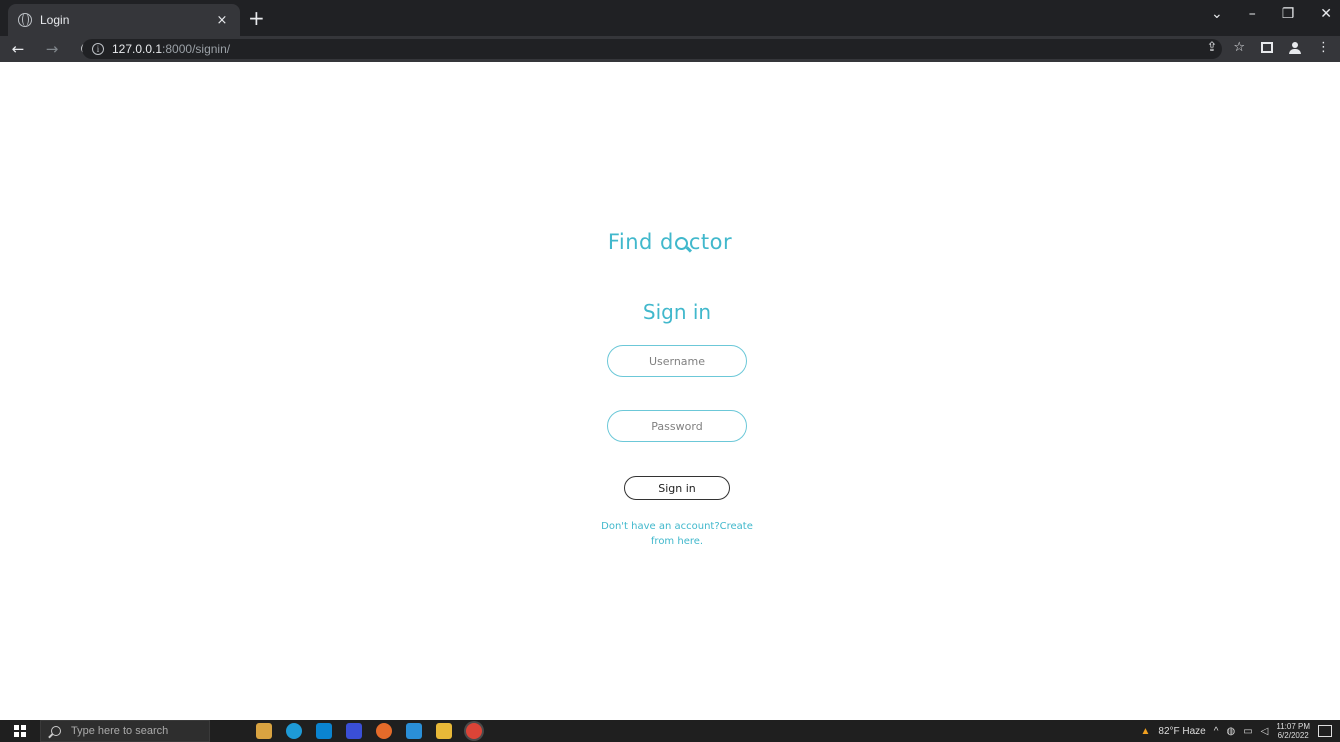 The width and height of the screenshot is (1340, 742). What do you see at coordinates (640, 242) in the screenshot?
I see `brand-prefix: Find d` at bounding box center [640, 242].